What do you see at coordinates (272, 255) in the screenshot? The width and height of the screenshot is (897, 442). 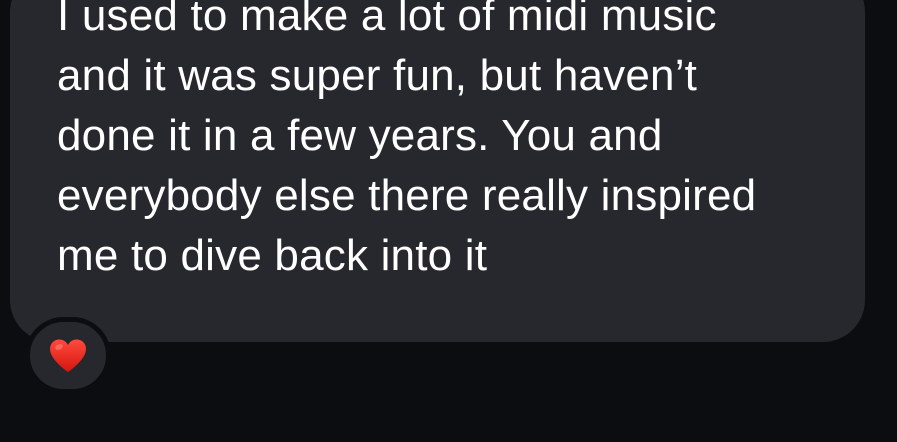 I see `message-line: me to dive back into it` at bounding box center [272, 255].